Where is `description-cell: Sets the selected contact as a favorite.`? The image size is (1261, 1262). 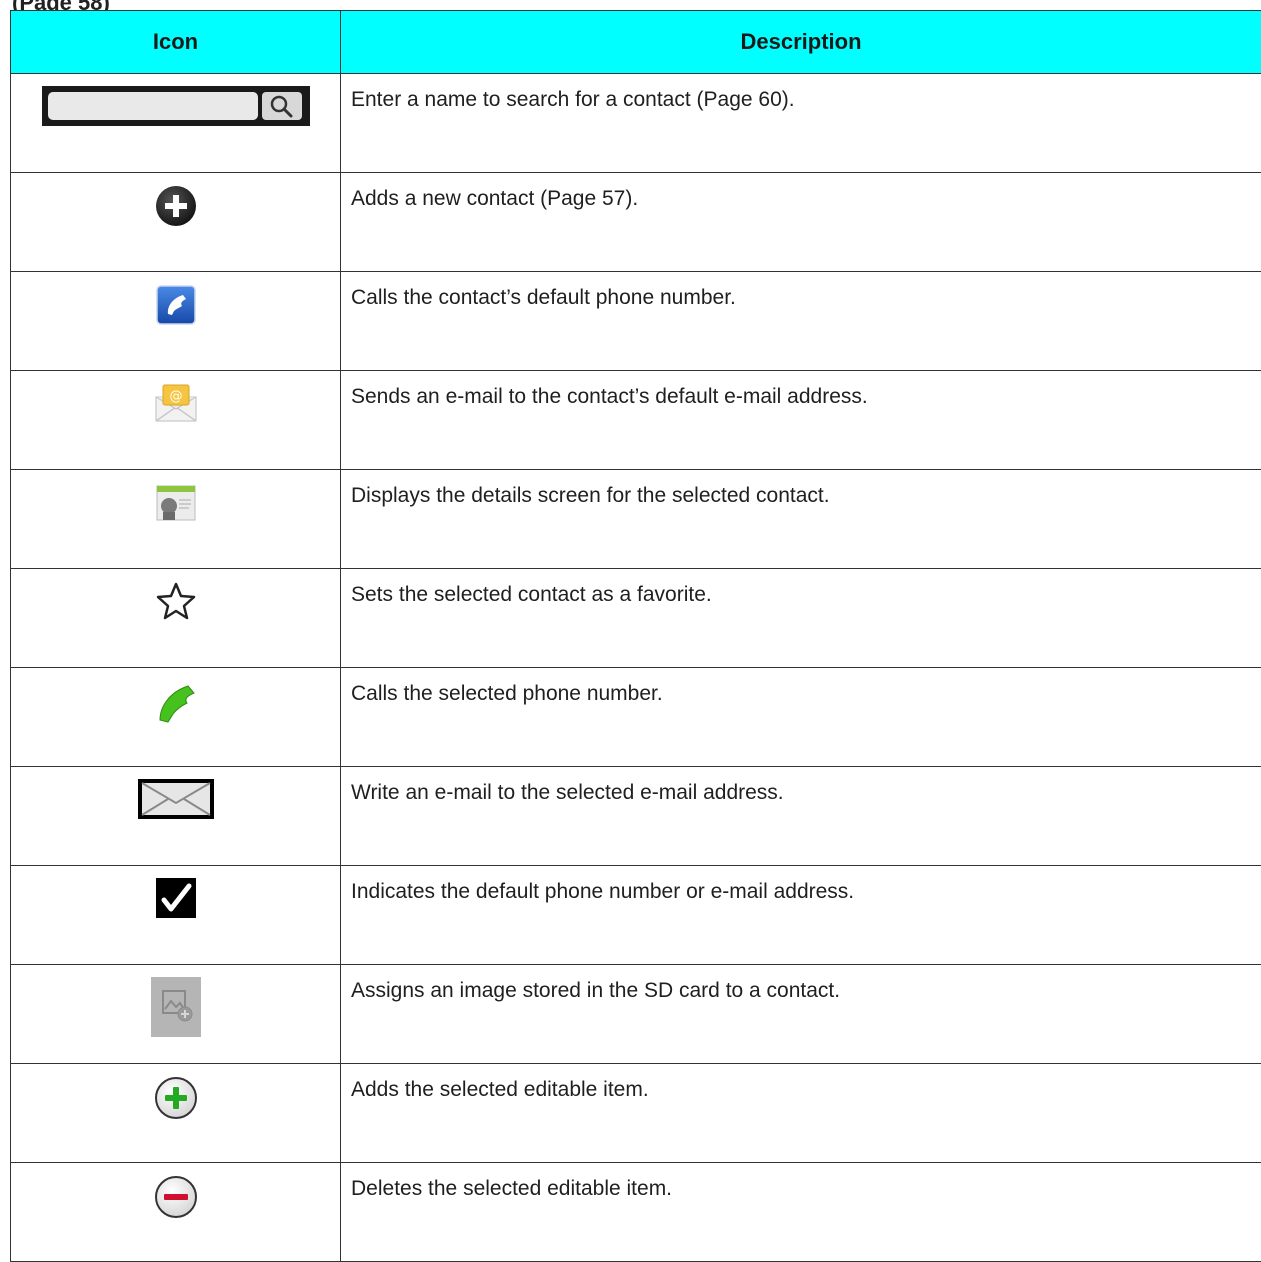 description-cell: Sets the selected contact as a favorite. is located at coordinates (801, 618).